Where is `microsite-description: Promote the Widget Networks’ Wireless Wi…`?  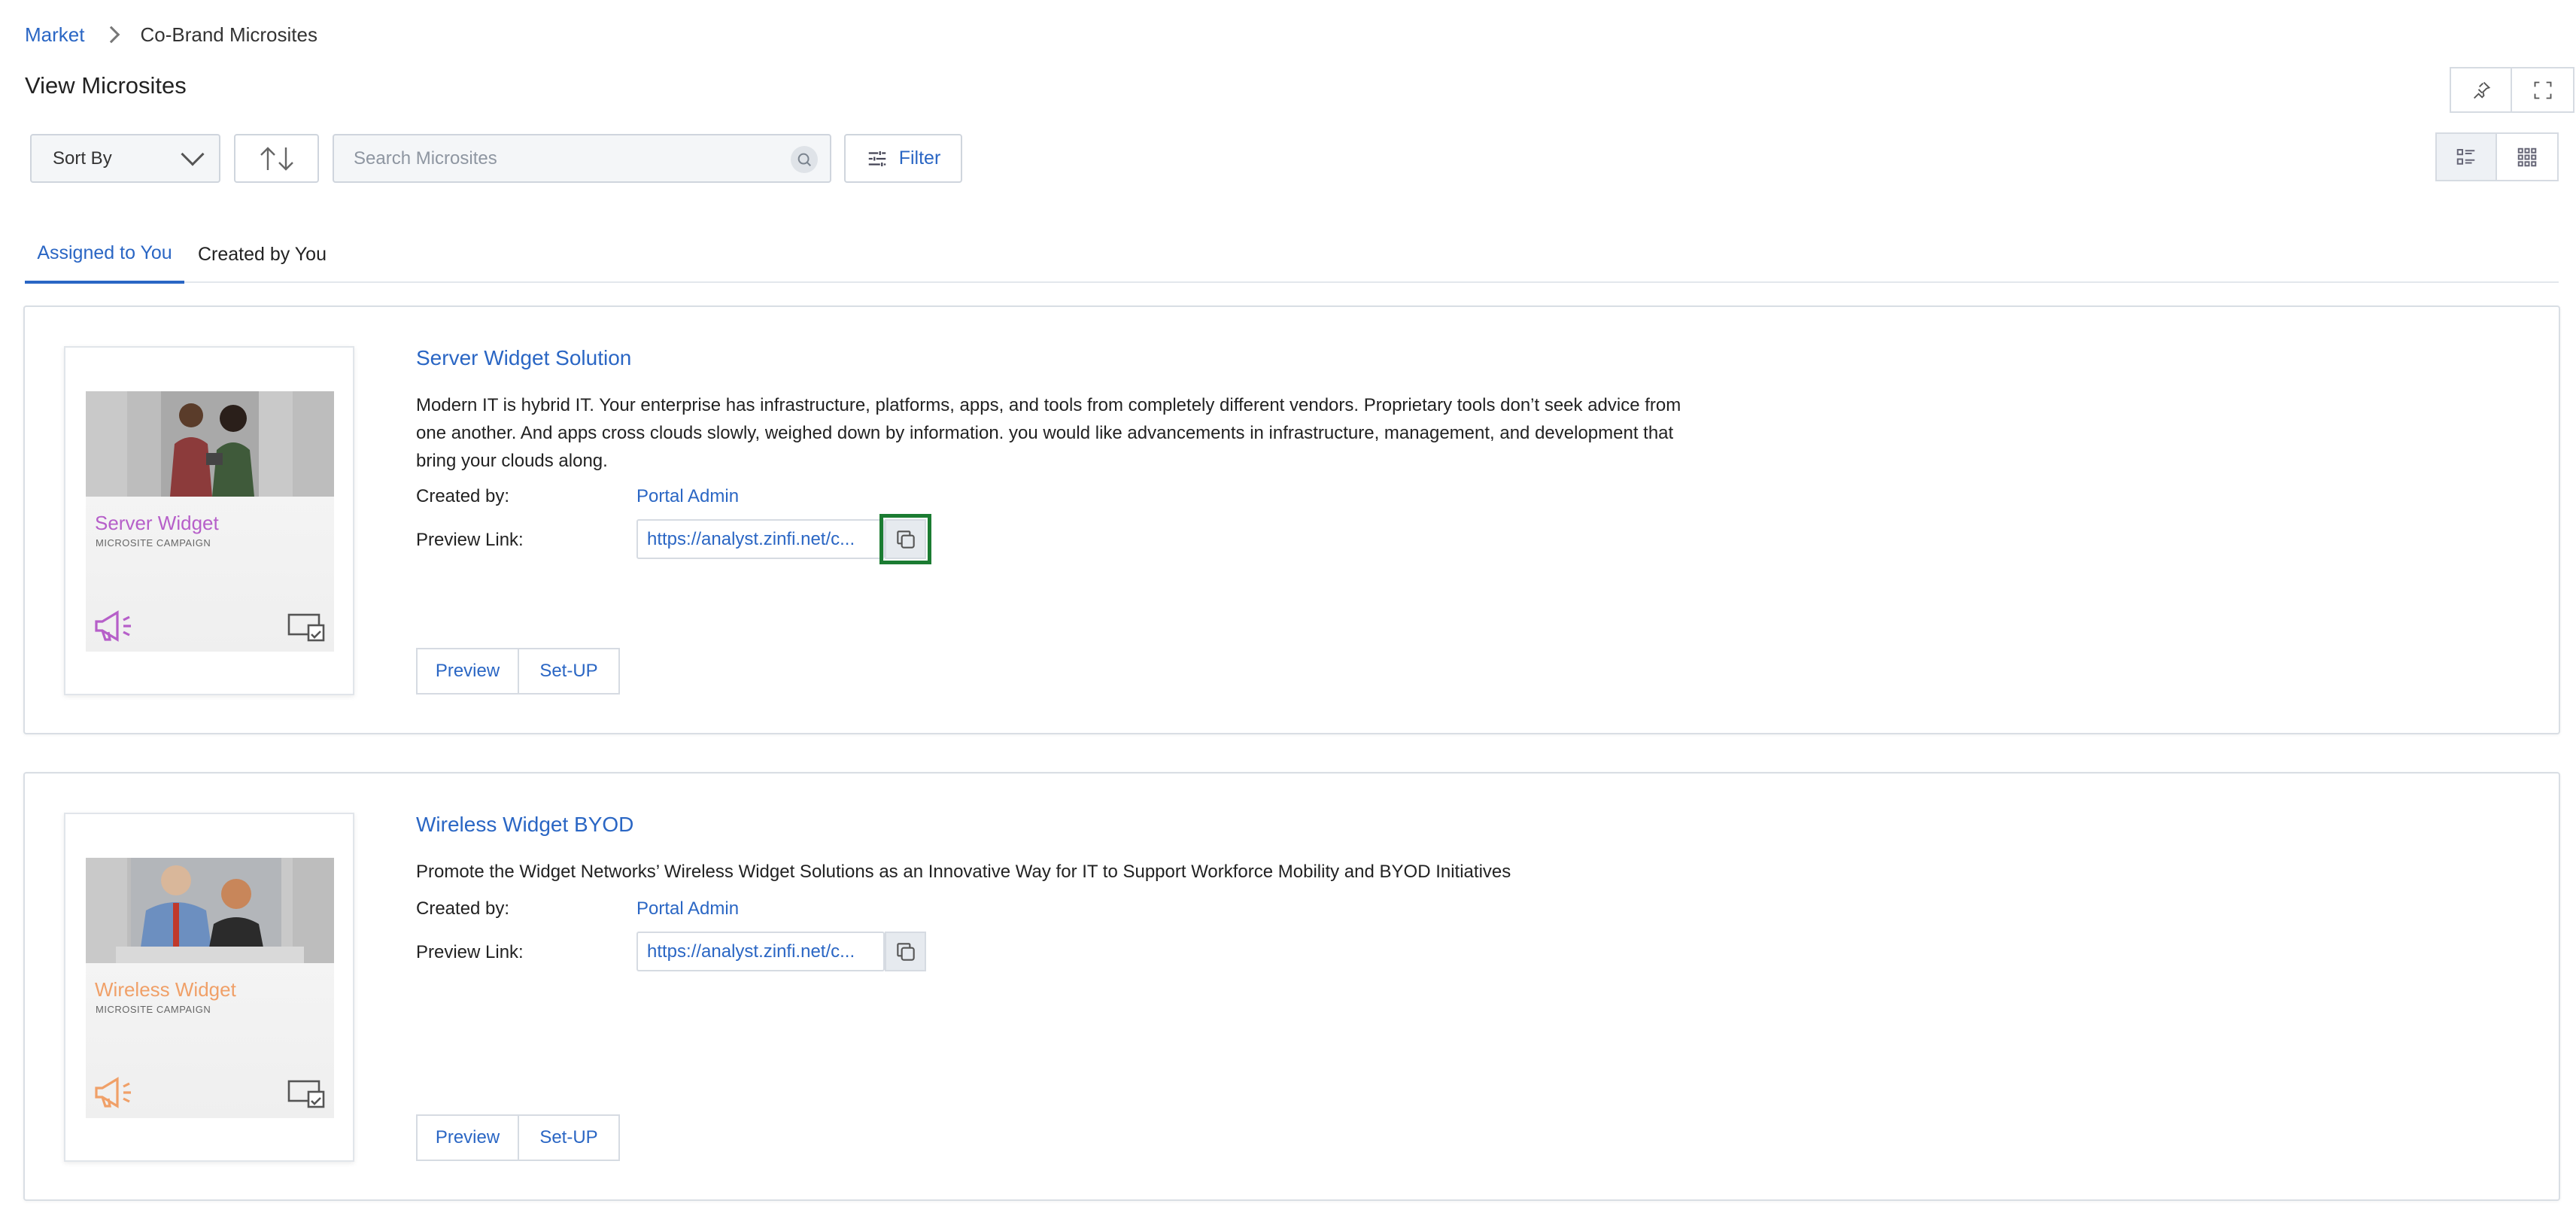
microsite-description: Promote the Widget Networks’ Wireless Wi… is located at coordinates (964, 872).